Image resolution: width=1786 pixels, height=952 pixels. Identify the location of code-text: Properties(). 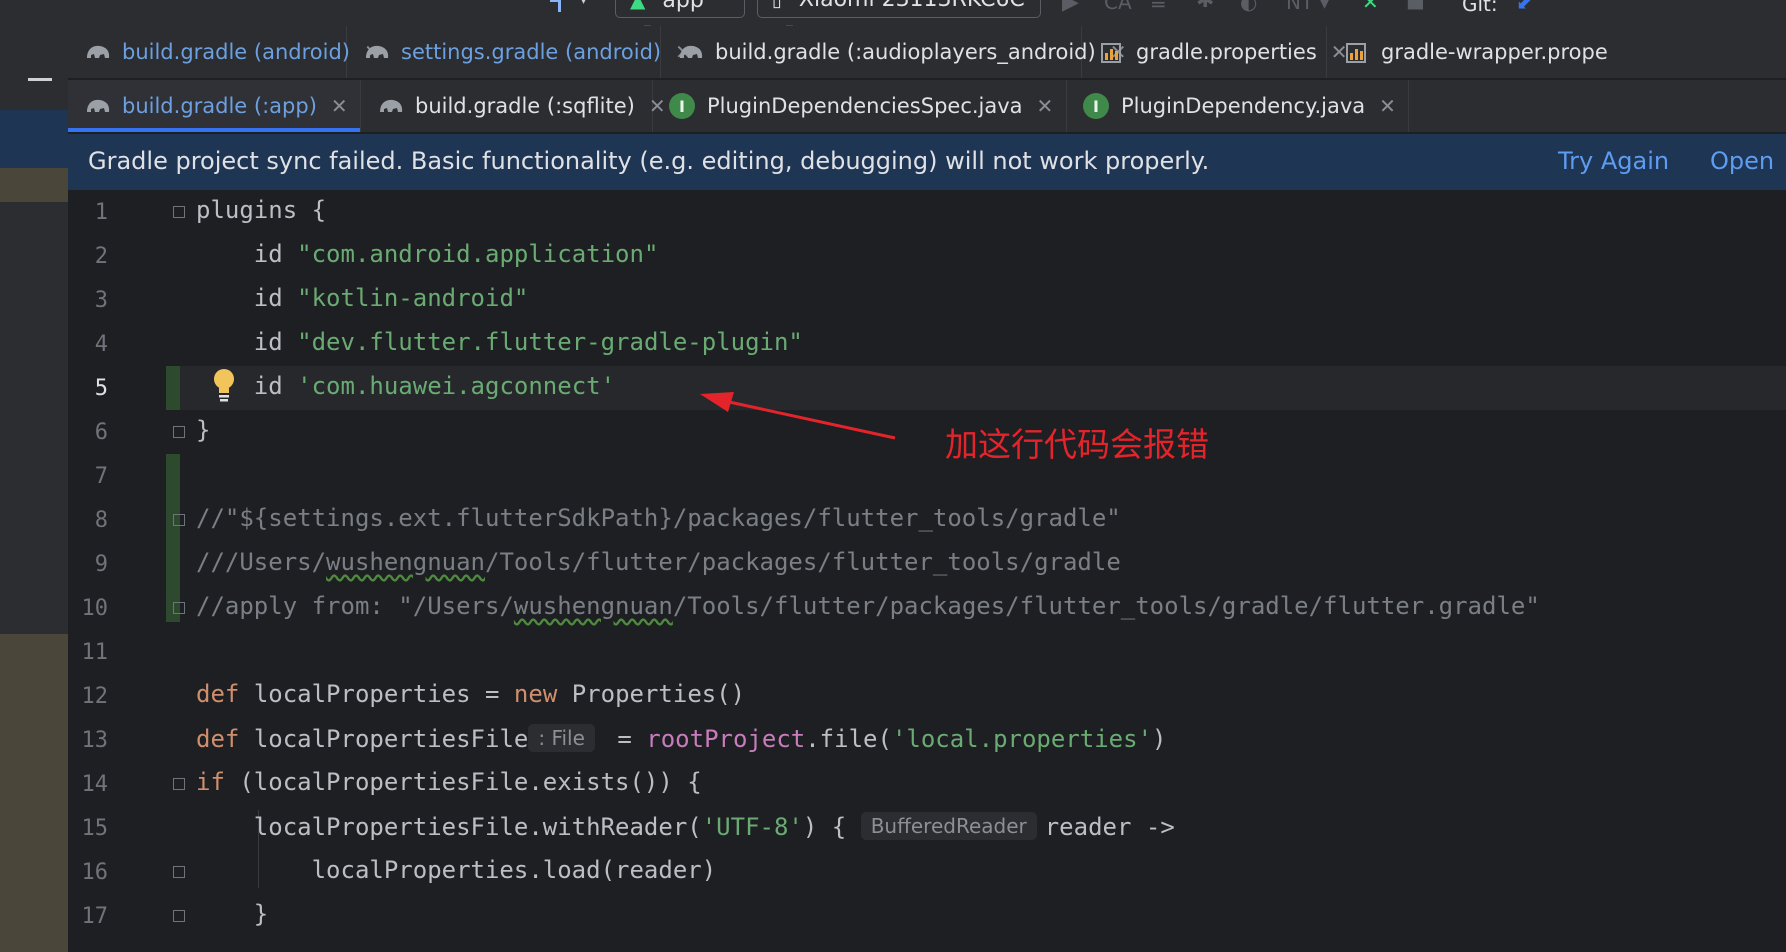
(651, 694).